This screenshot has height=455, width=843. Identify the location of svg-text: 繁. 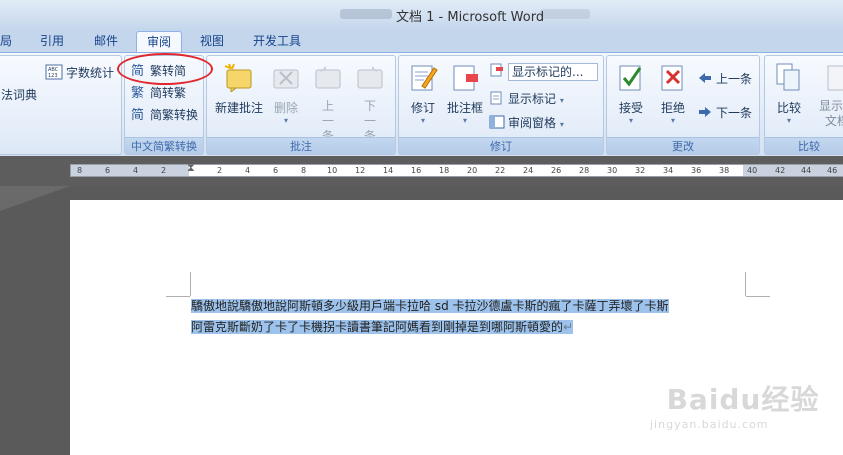
(137, 92).